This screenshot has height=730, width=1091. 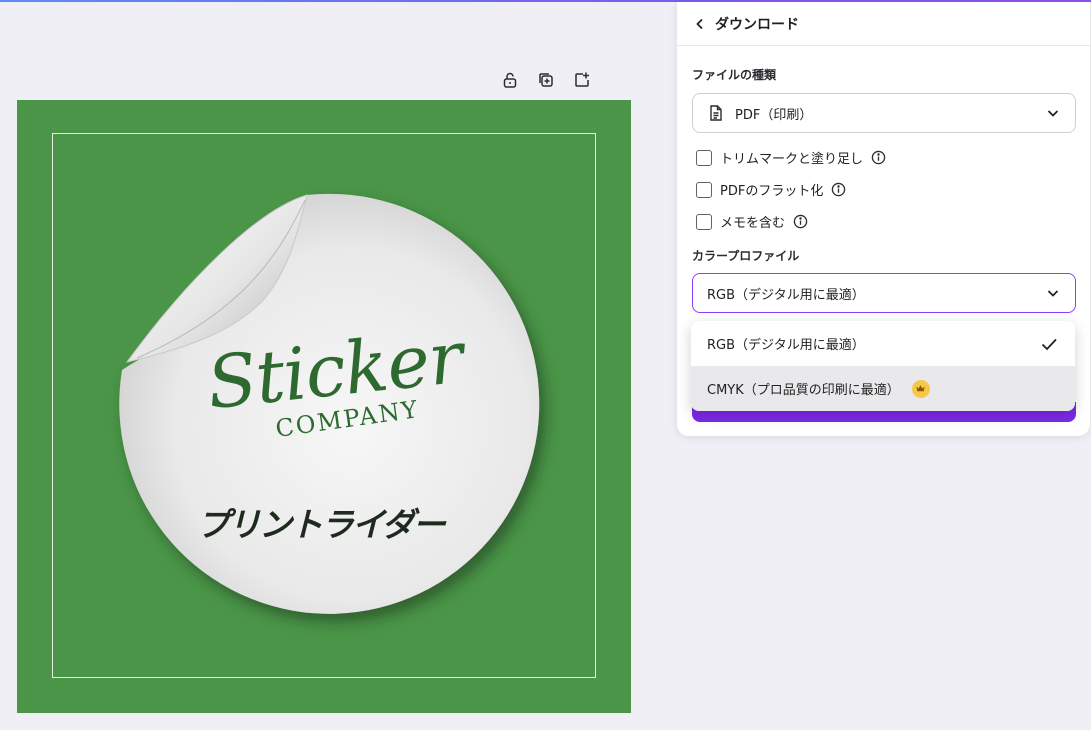 I want to click on duplicate-icon, so click(x=546, y=80).